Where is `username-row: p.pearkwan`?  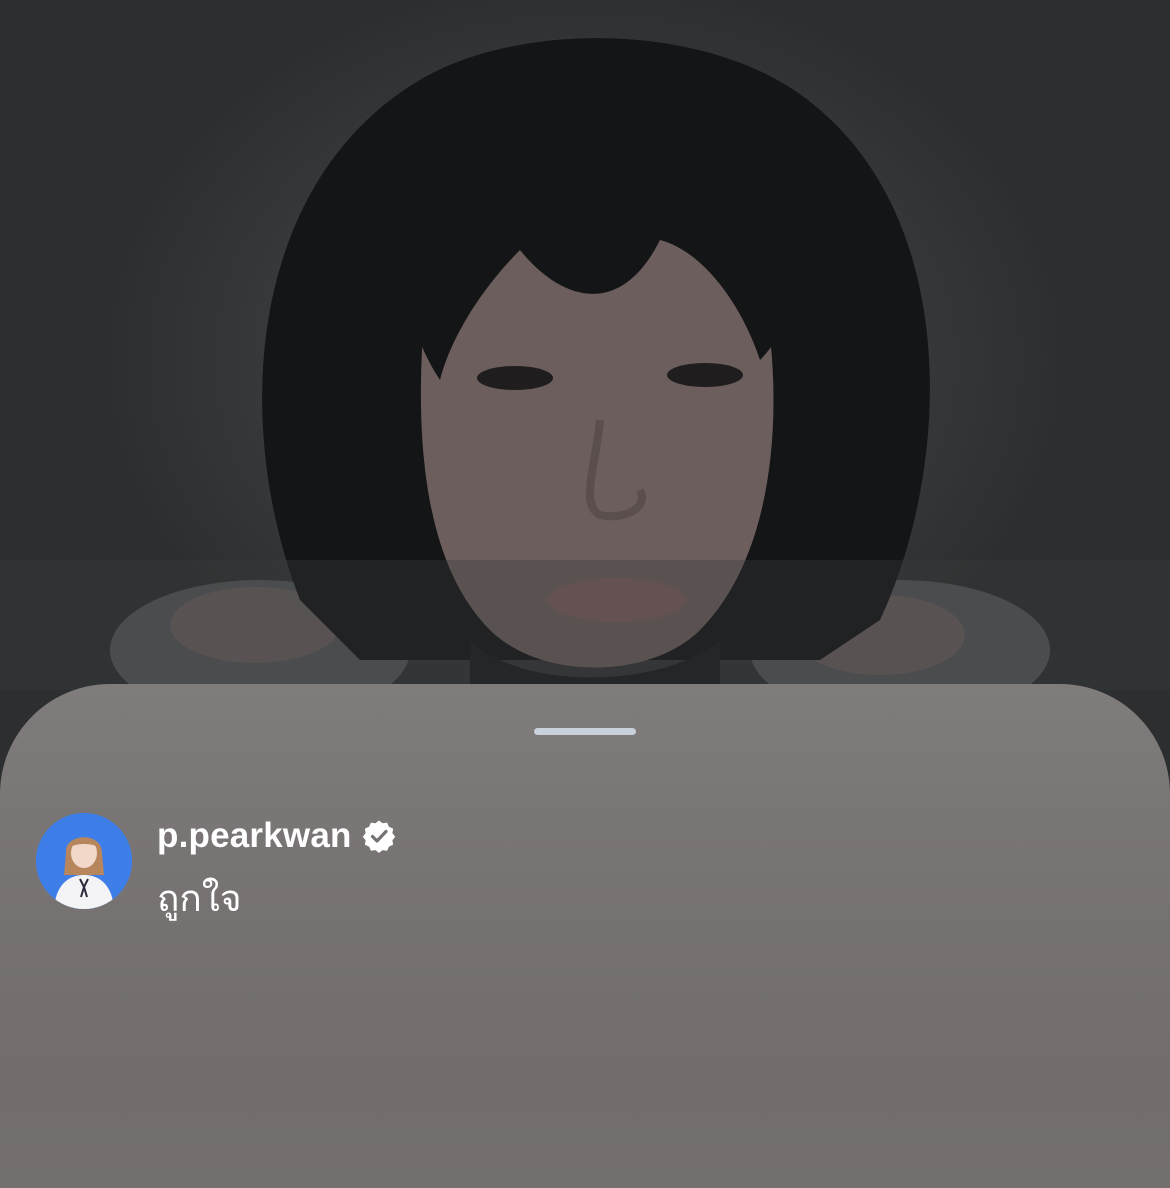
username-row: p.pearkwan is located at coordinates (276, 836).